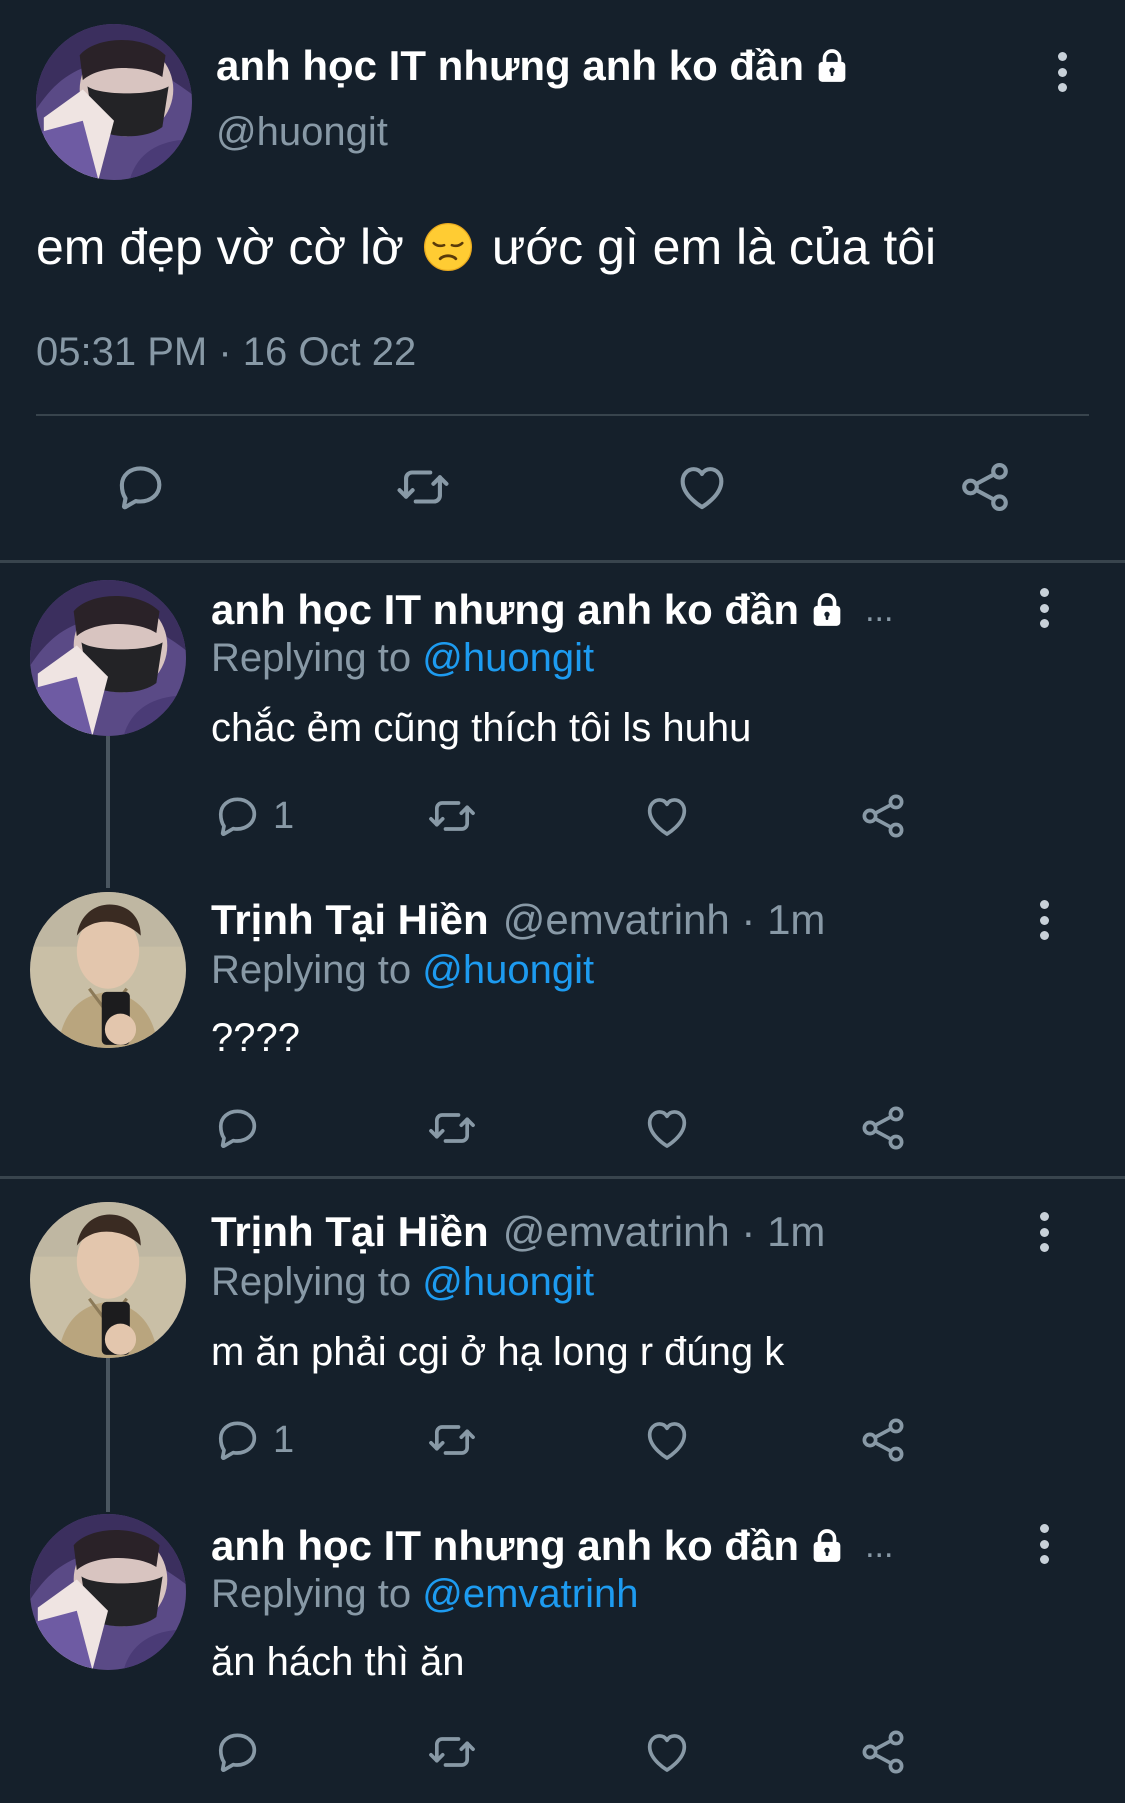 The width and height of the screenshot is (1125, 1803). I want to click on tweet-text-part-1: em đẹp vờ cờ lờ, so click(220, 247).